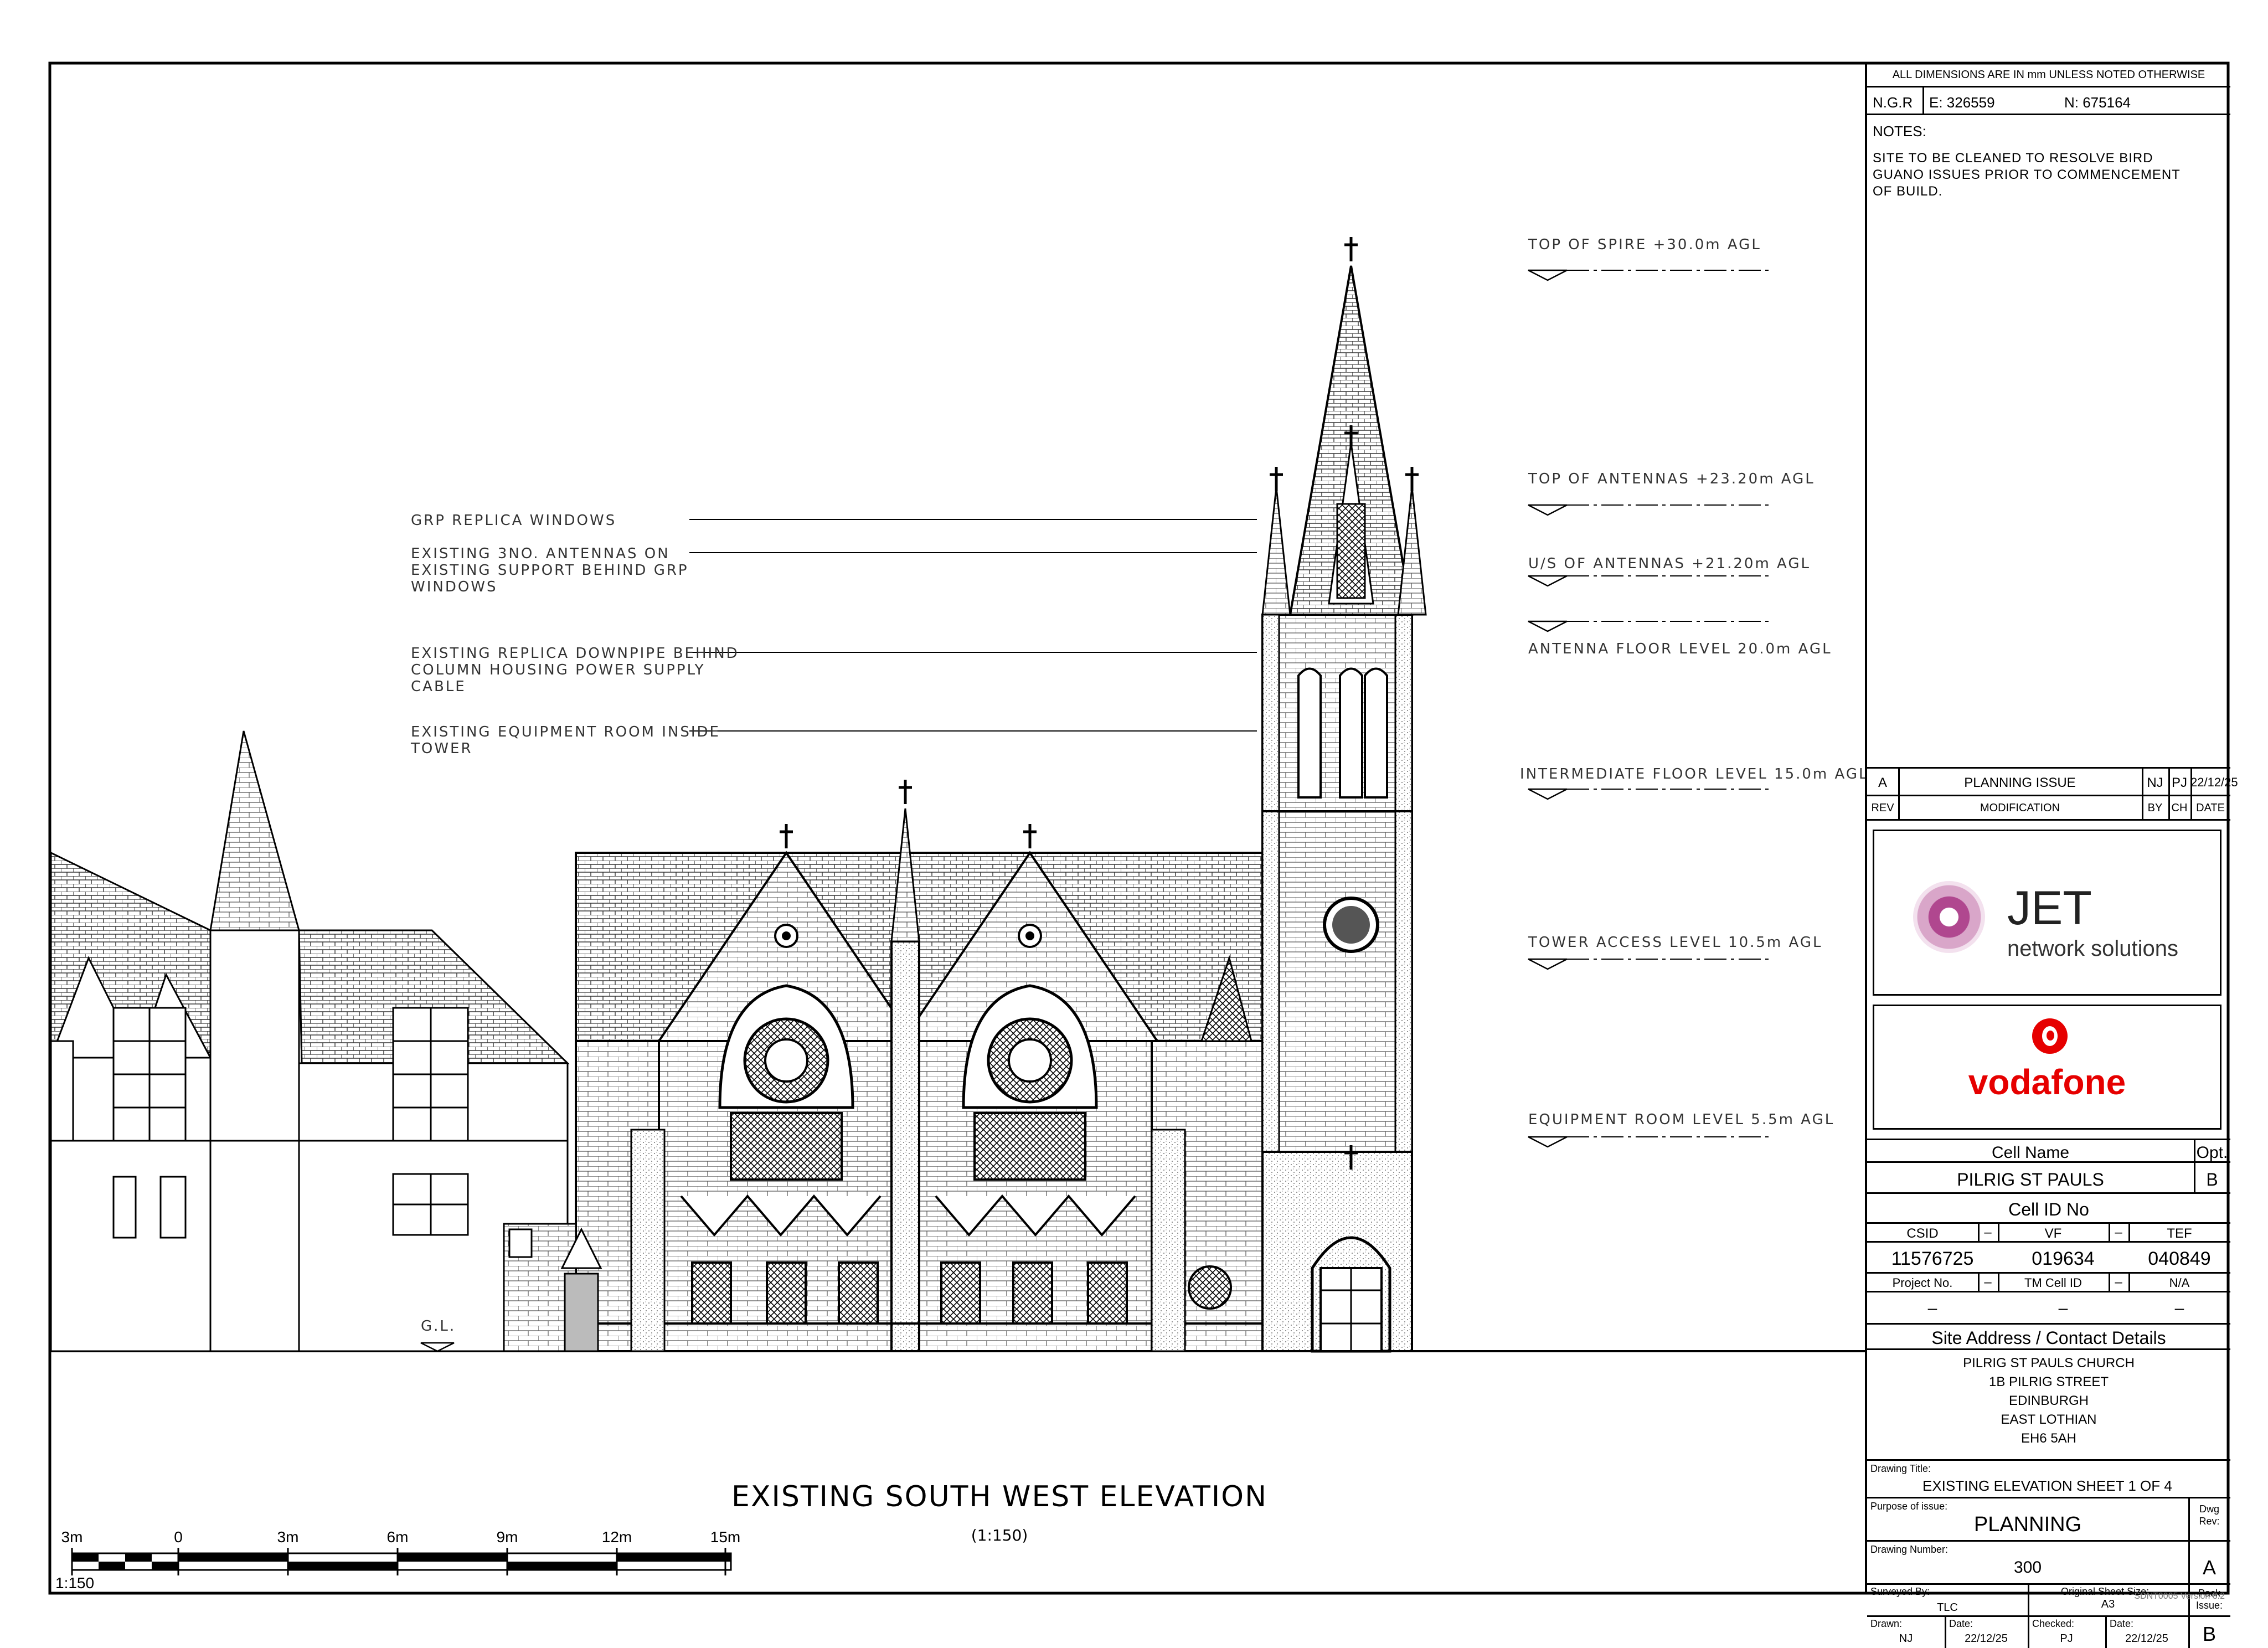 The height and width of the screenshot is (1648, 2268). I want to click on level-intermediate-floor: INTERMEDIATE FLOOR LEVEL 15.0m AGL, so click(1694, 774).